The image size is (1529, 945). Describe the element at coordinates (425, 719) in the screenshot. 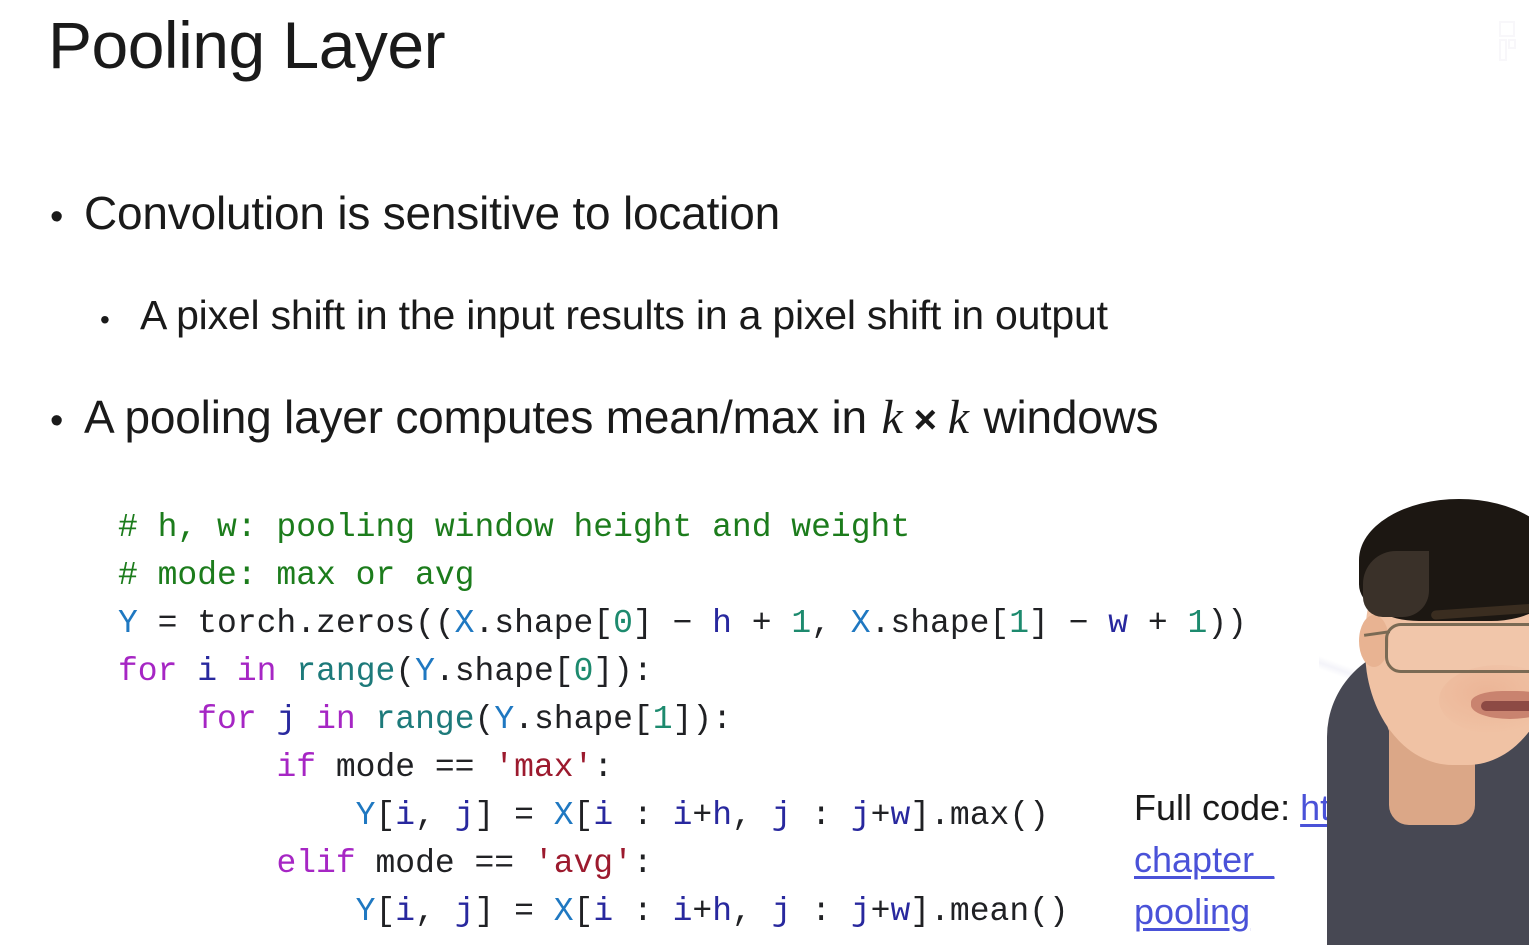

I see `code-token: range` at that location.